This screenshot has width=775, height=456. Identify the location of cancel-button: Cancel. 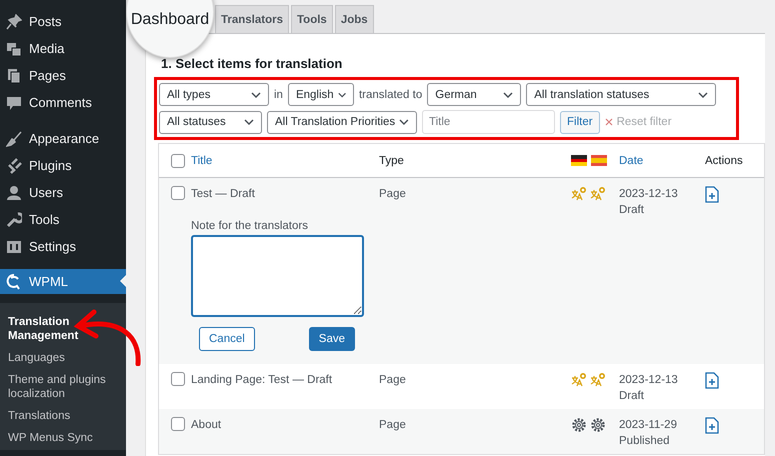
(227, 339).